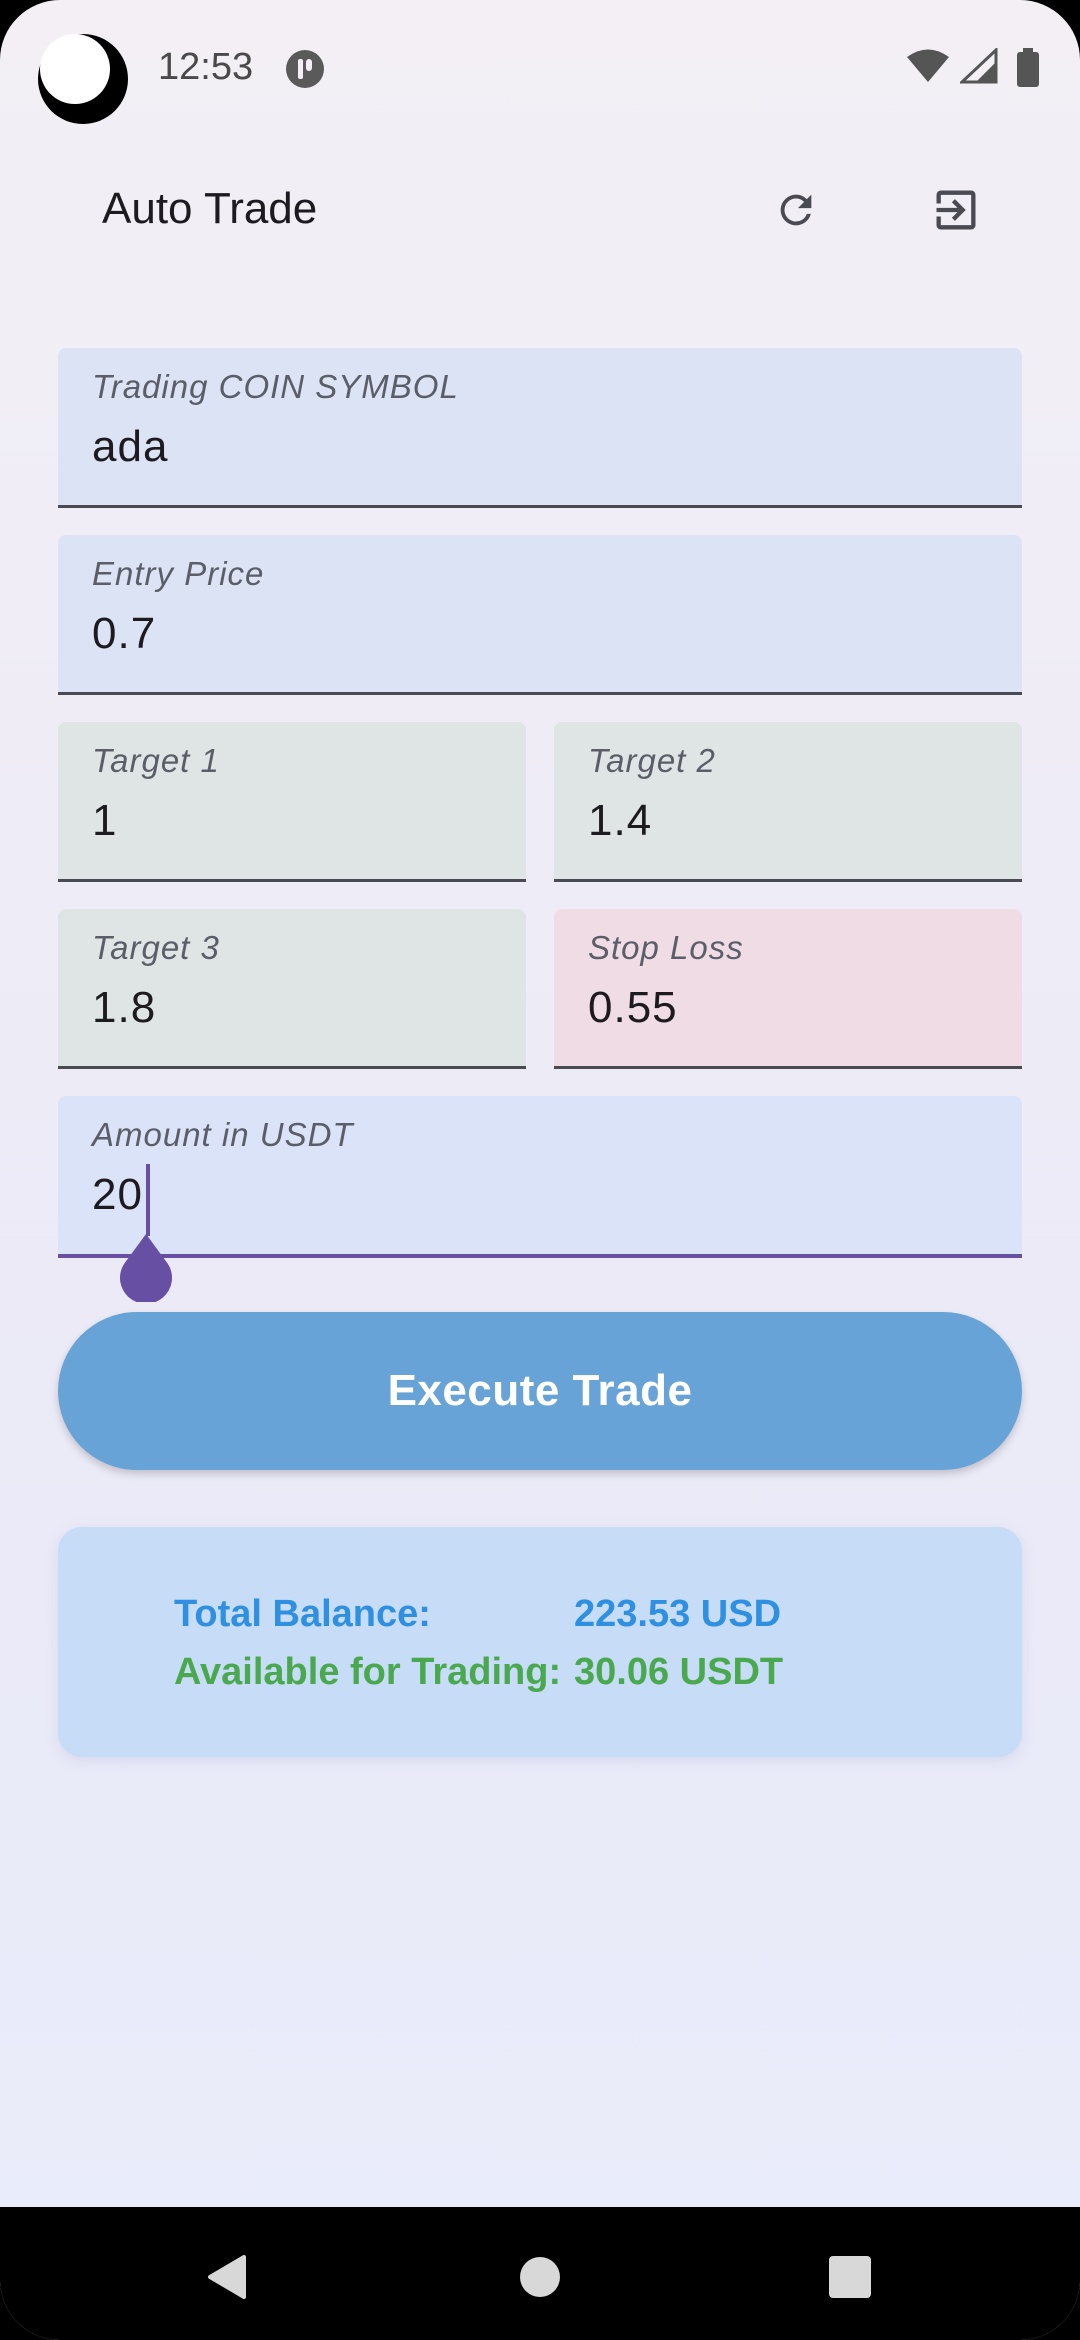 The width and height of the screenshot is (1080, 2340). I want to click on entry-price-value: 0.7, so click(124, 633).